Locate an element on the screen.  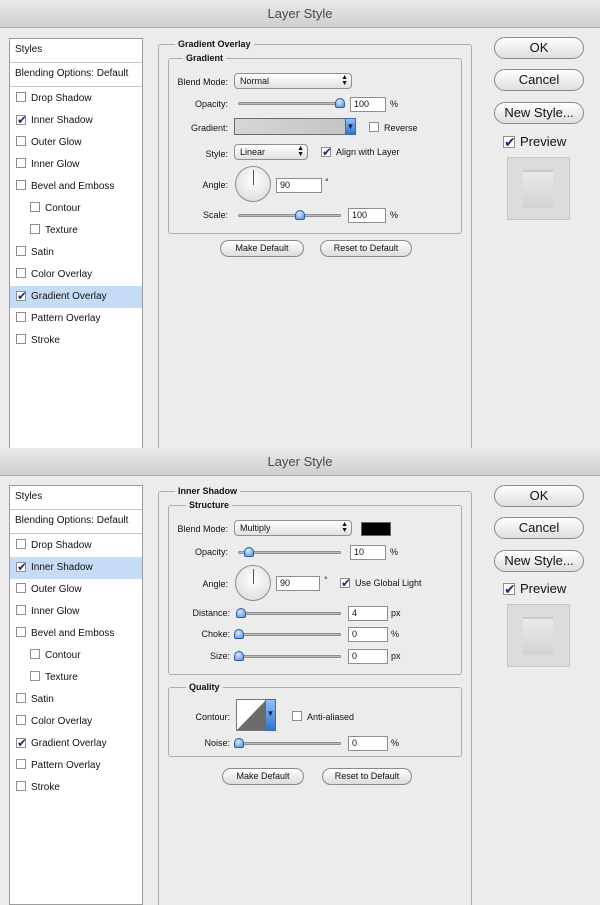
style-item-color-overlay: Color Overlay is located at coordinates (76, 275).